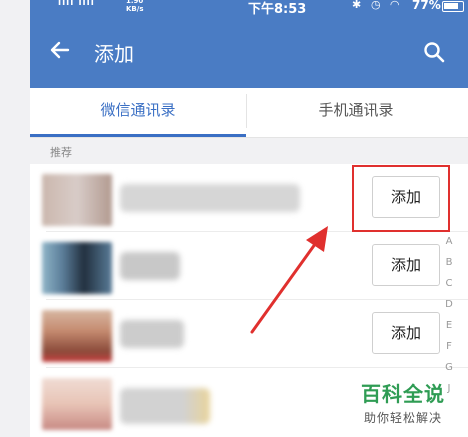 The height and width of the screenshot is (437, 468). Describe the element at coordinates (135, 6) in the screenshot. I see `network-speed: 1.90 KB/s` at that location.